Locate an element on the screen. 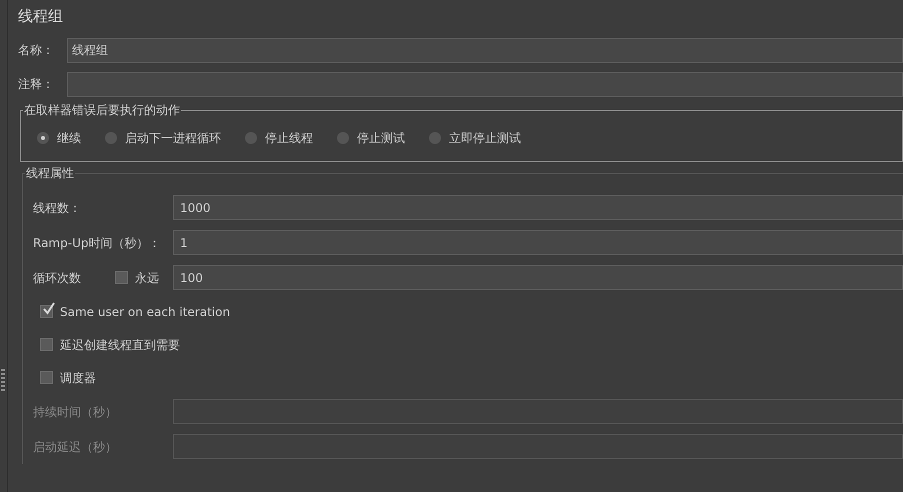 The image size is (903, 492). field-label: 循环次数 is located at coordinates (57, 278).